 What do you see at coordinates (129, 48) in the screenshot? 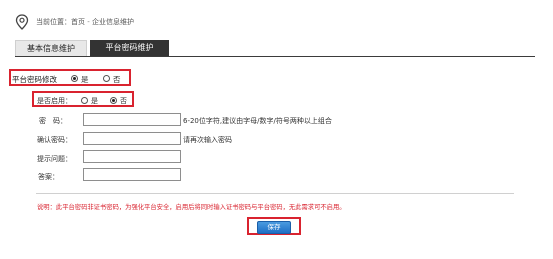
I see `tab-platform-password: 平台密码维护` at bounding box center [129, 48].